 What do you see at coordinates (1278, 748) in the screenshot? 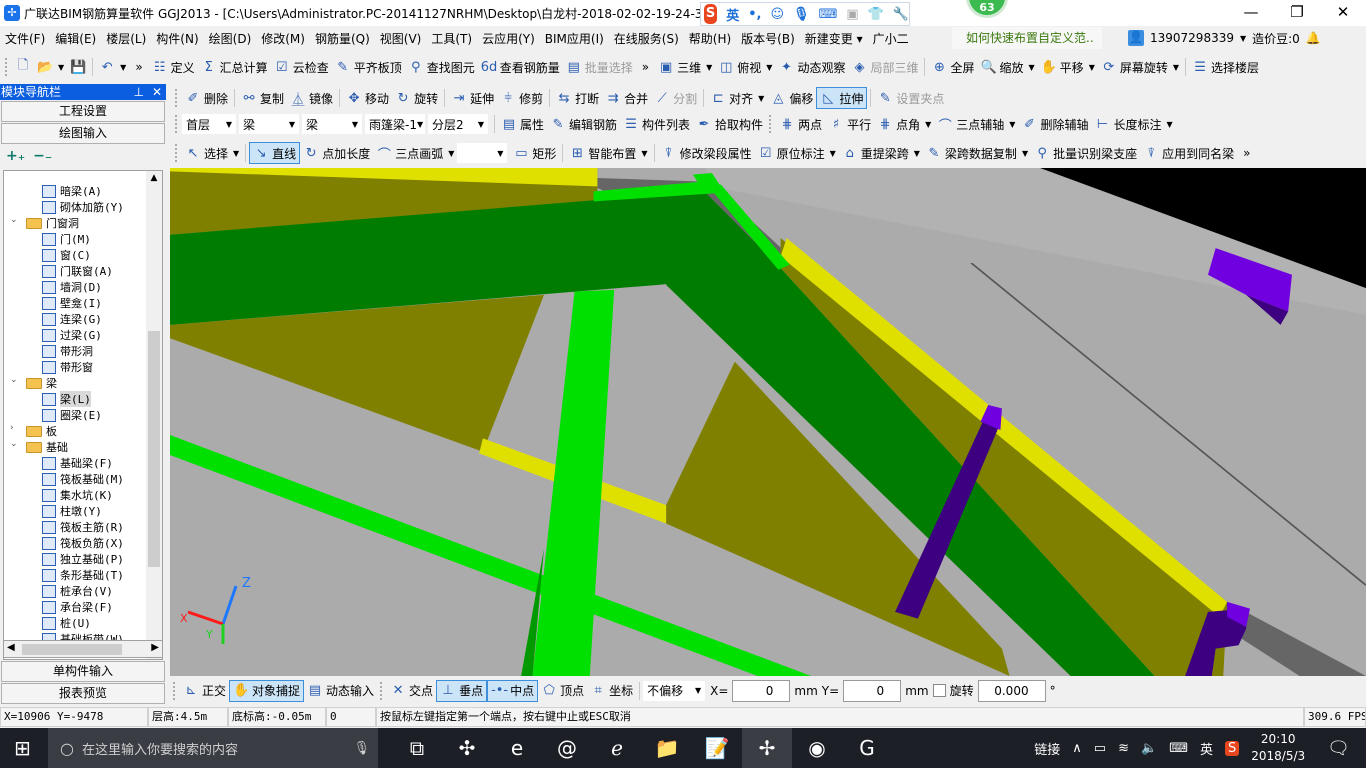
I see `clock: 20:10 2018/5/3` at bounding box center [1278, 748].